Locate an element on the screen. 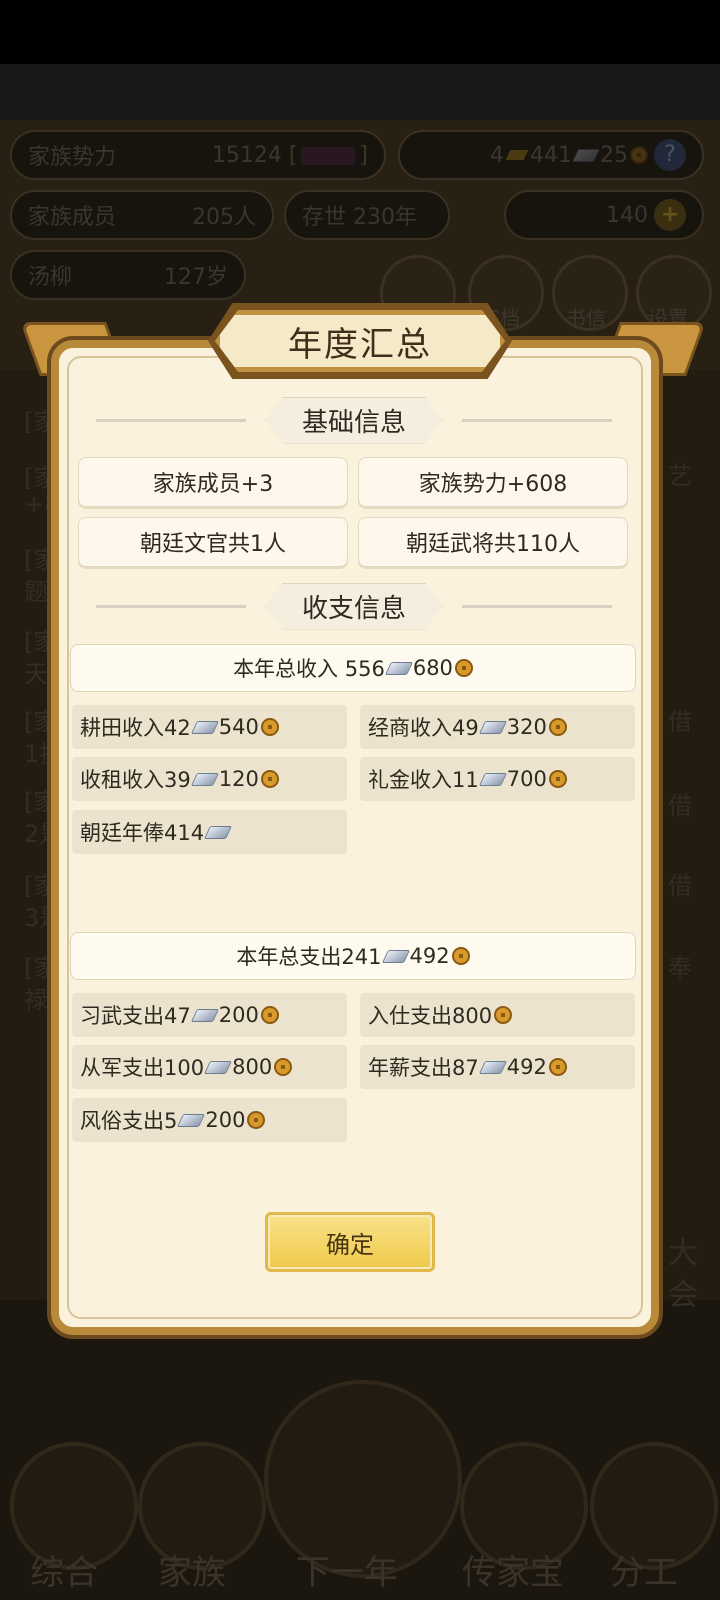 The width and height of the screenshot is (720, 1600). income-item-trade: 经商收入49 320 is located at coordinates (497, 727).